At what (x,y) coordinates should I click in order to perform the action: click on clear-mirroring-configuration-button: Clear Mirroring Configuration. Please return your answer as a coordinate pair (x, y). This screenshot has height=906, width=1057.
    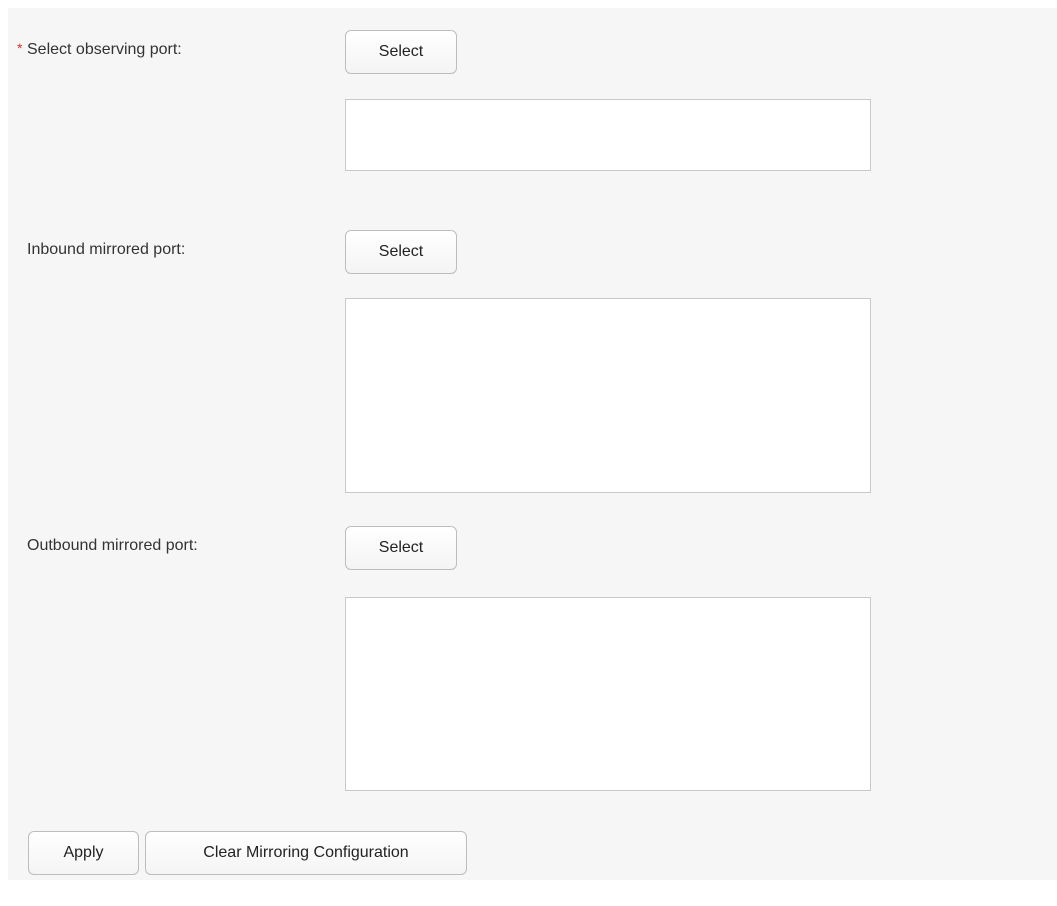
    Looking at the image, I should click on (306, 853).